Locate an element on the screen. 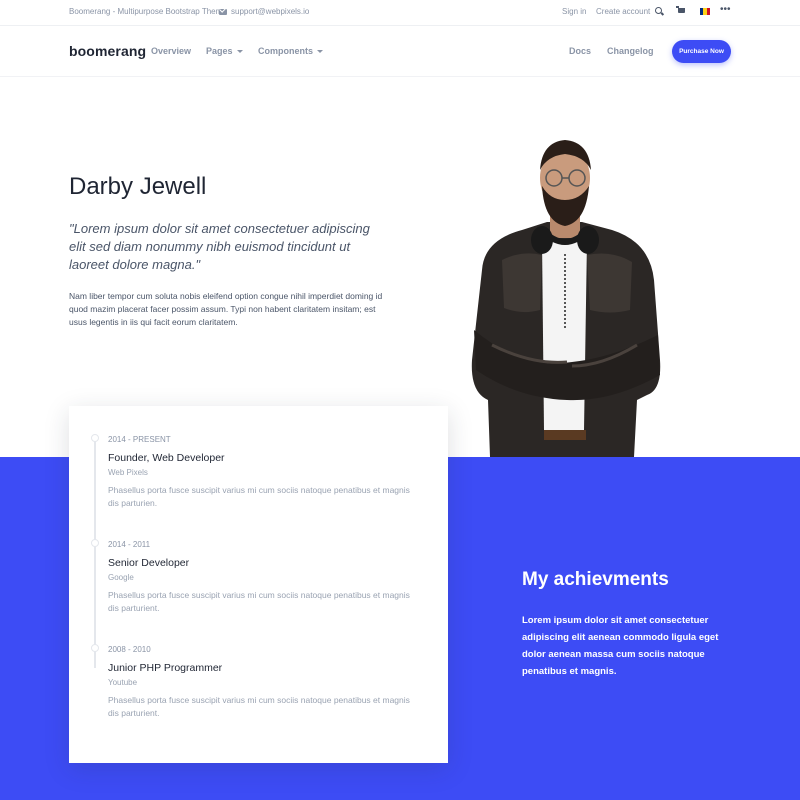 The image size is (800, 800). cart-icon is located at coordinates (680, 9).